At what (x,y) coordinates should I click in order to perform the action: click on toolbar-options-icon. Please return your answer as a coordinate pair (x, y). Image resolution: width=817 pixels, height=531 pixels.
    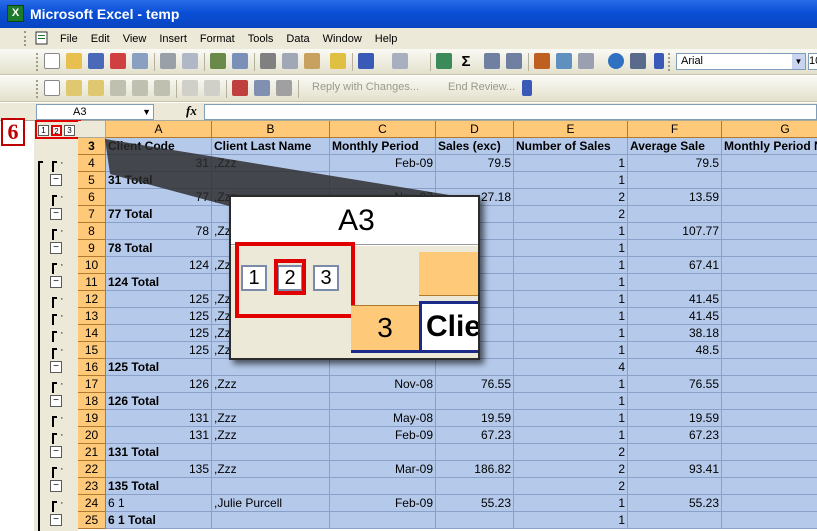
    Looking at the image, I should click on (638, 61).